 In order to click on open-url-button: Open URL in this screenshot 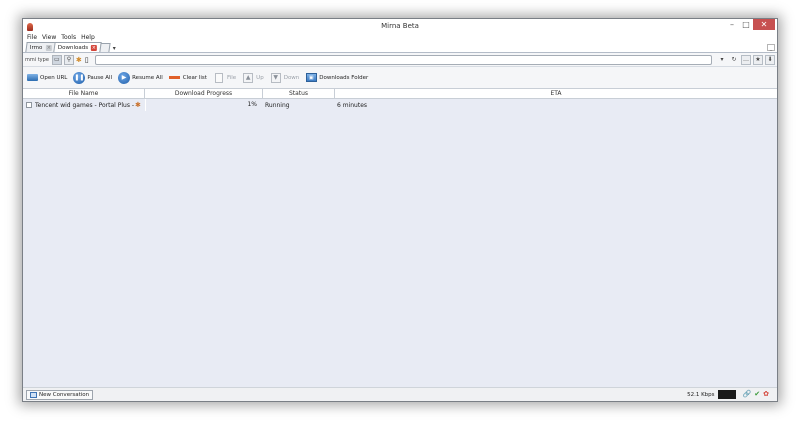, I will do `click(46, 78)`.